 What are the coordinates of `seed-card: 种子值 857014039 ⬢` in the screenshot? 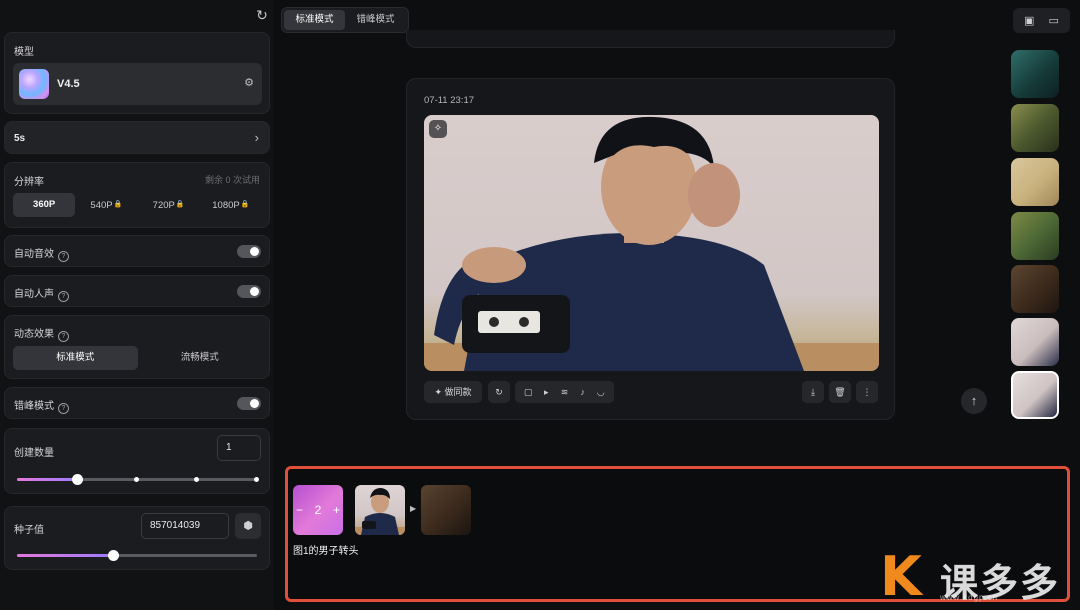 It's located at (137, 538).